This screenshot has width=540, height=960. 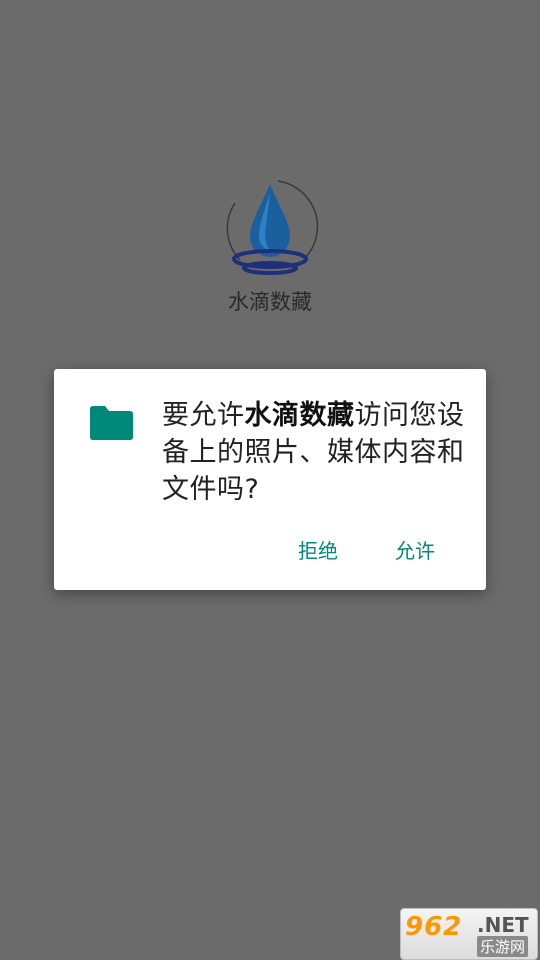 What do you see at coordinates (415, 549) in the screenshot?
I see `allow-button: 允许` at bounding box center [415, 549].